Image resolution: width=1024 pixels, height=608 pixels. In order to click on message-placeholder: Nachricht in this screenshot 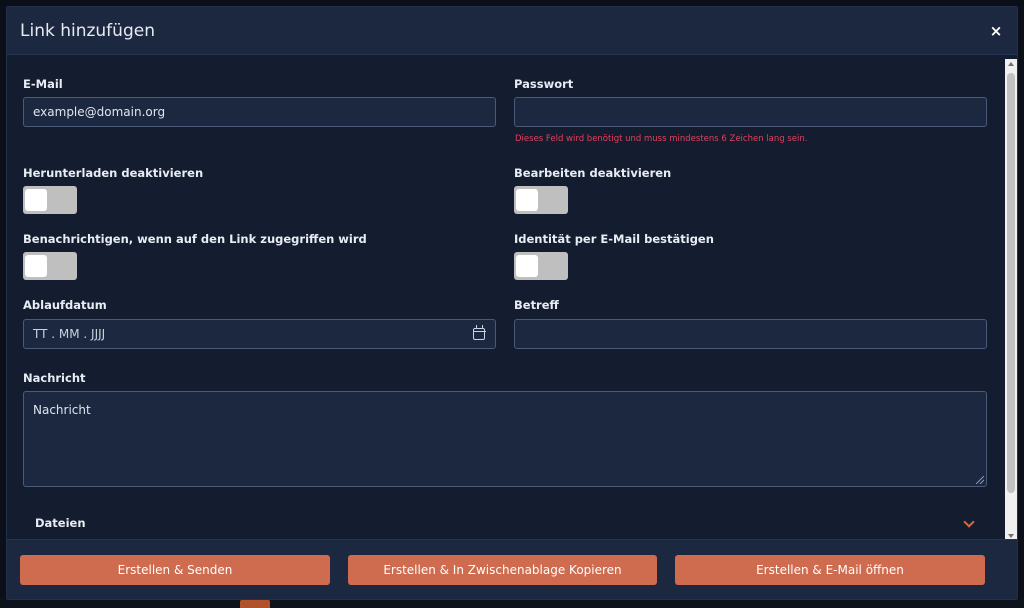, I will do `click(62, 410)`.